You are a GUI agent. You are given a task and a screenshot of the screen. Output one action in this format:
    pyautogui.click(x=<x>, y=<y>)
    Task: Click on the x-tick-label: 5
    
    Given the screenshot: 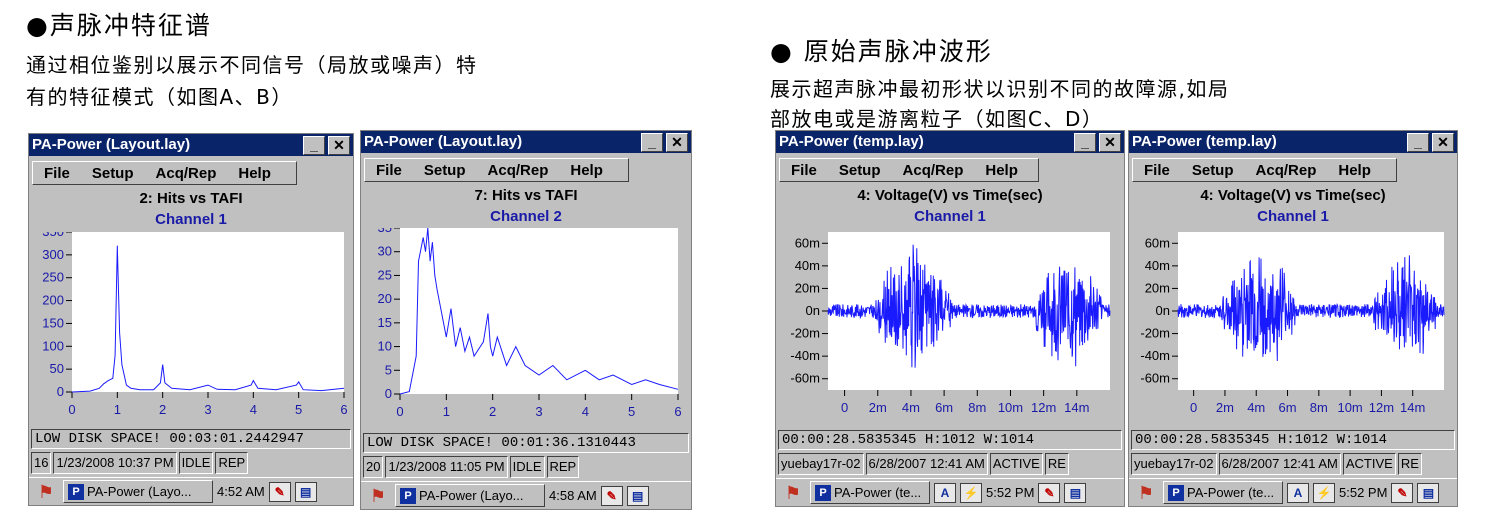 What is the action you would take?
    pyautogui.click(x=298, y=409)
    